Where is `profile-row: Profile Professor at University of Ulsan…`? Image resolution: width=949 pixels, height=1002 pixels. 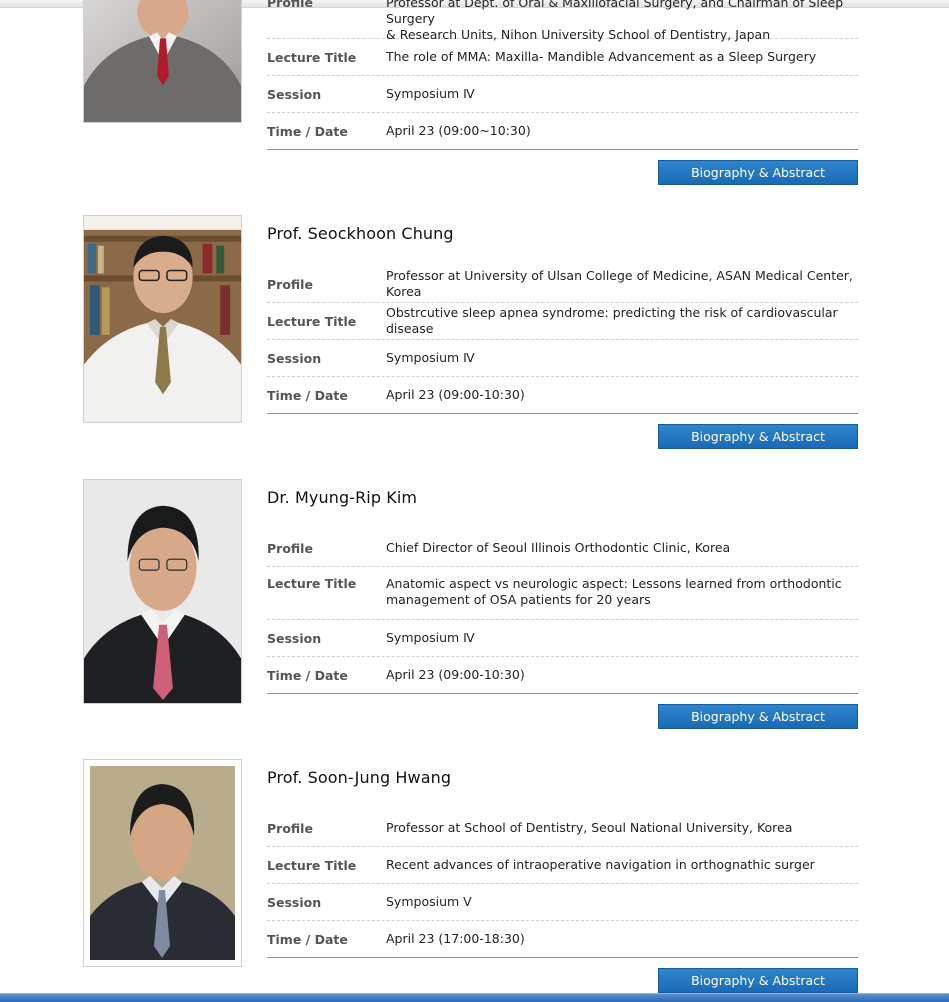 profile-row: Profile Professor at University of Ulsan… is located at coordinates (562, 284).